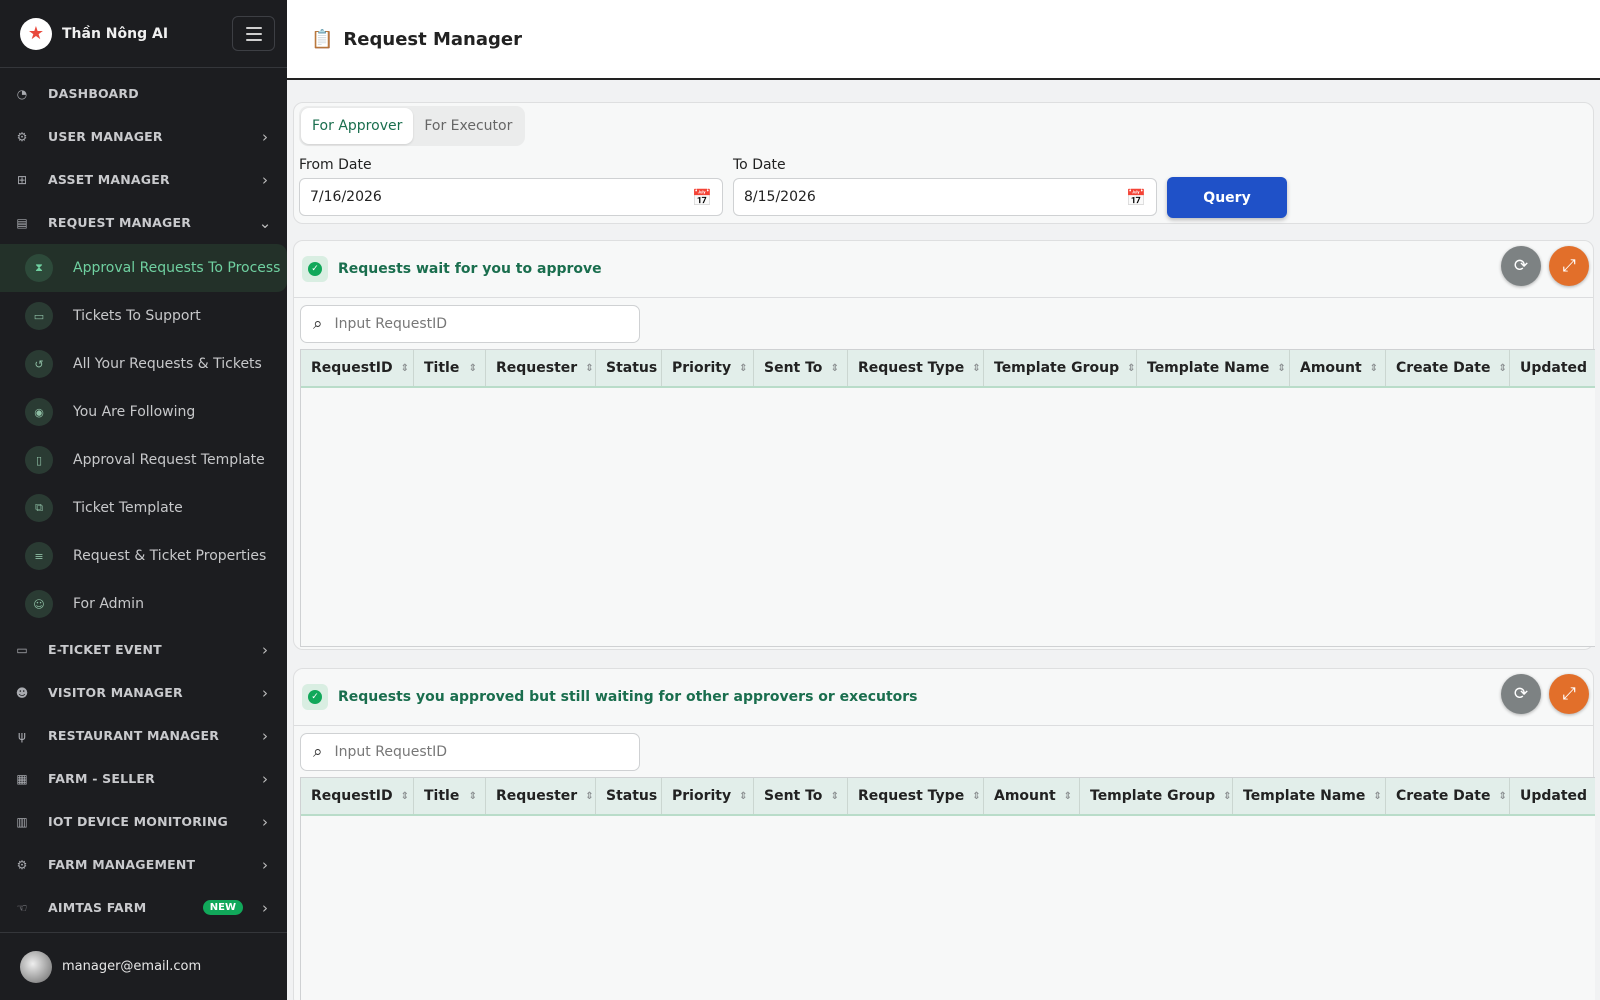 This screenshot has width=1600, height=1000. What do you see at coordinates (177, 268) in the screenshot?
I see `sidebar-subitem-label: Approval Requests To Process` at bounding box center [177, 268].